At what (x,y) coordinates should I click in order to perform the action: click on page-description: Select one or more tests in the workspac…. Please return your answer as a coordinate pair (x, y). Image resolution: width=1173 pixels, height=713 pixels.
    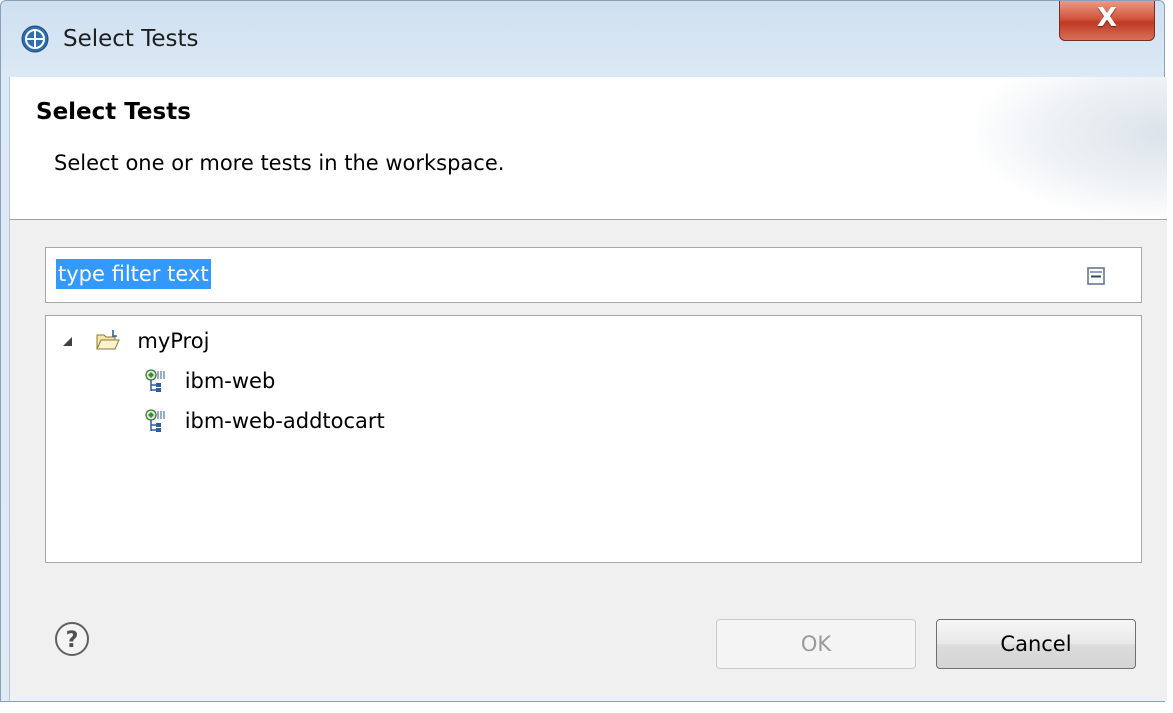
    Looking at the image, I should click on (279, 163).